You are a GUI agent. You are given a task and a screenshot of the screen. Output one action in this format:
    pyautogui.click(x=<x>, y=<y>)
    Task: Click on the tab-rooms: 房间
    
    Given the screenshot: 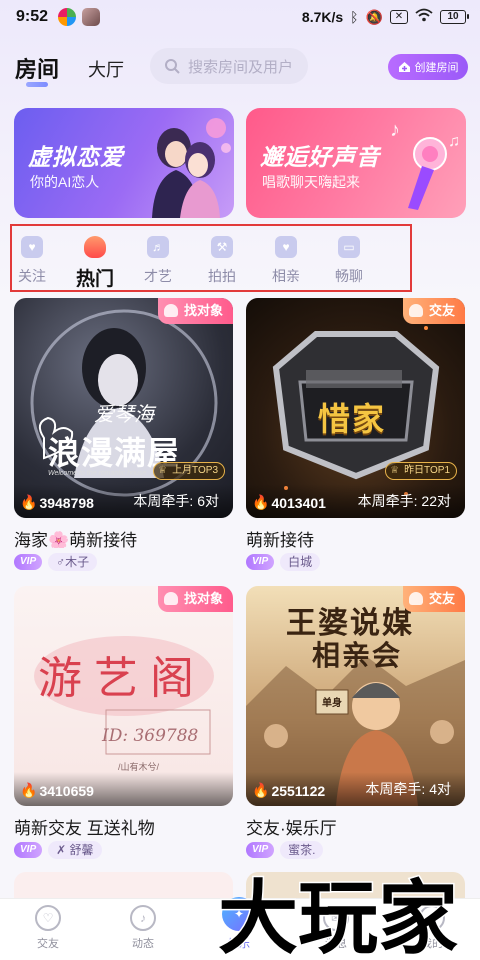 What is the action you would take?
    pyautogui.click(x=37, y=68)
    